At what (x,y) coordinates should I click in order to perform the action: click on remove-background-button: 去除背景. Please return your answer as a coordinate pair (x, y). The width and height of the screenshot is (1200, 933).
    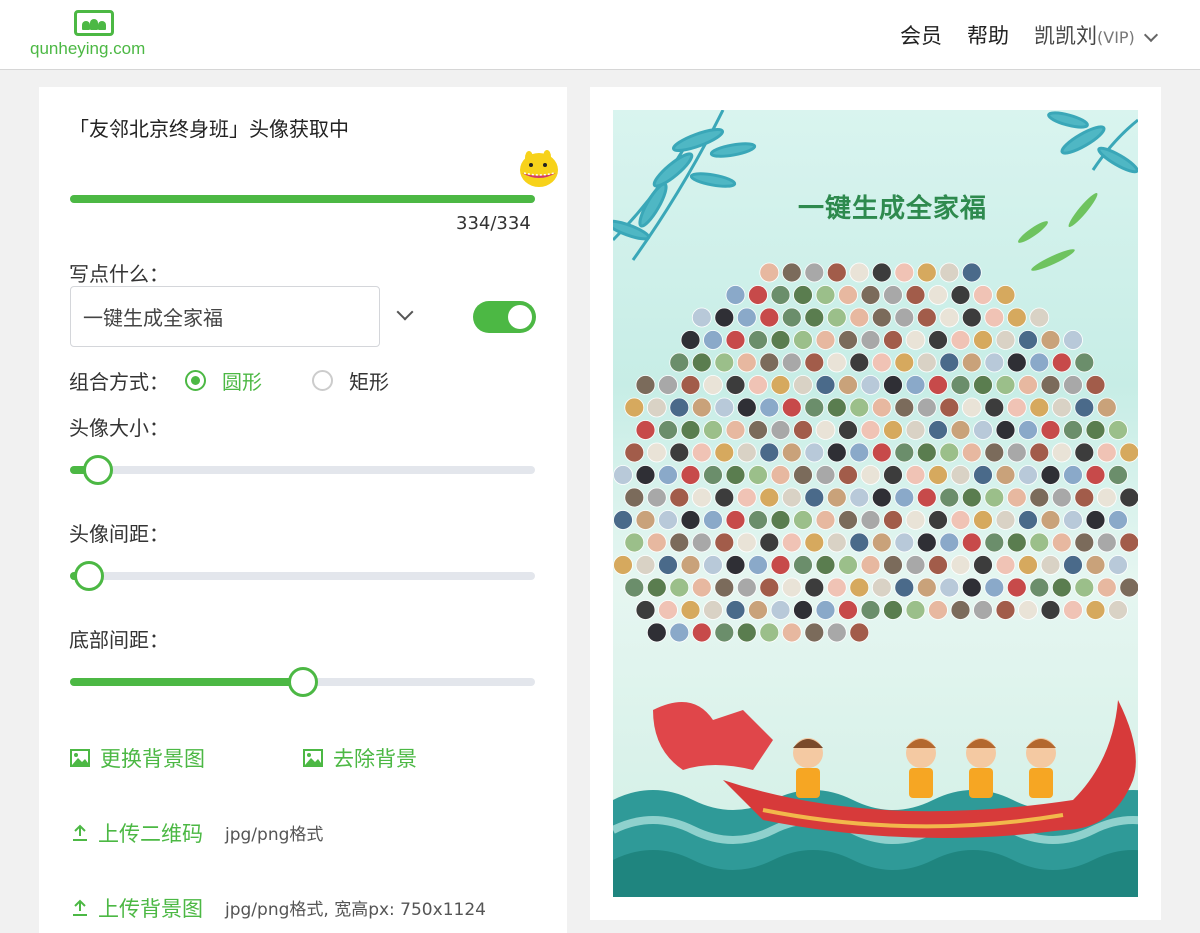
    Looking at the image, I should click on (360, 758).